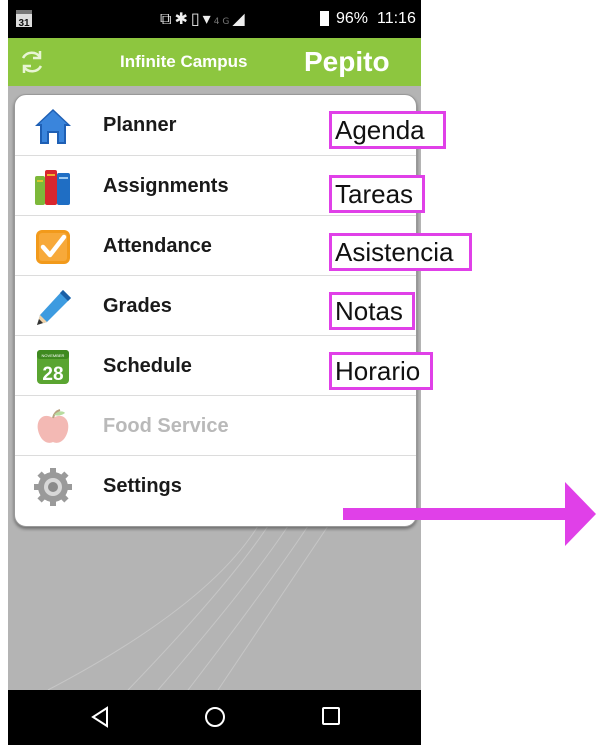  Describe the element at coordinates (377, 194) in the screenshot. I see `annotation-tareas: Tareas` at that location.